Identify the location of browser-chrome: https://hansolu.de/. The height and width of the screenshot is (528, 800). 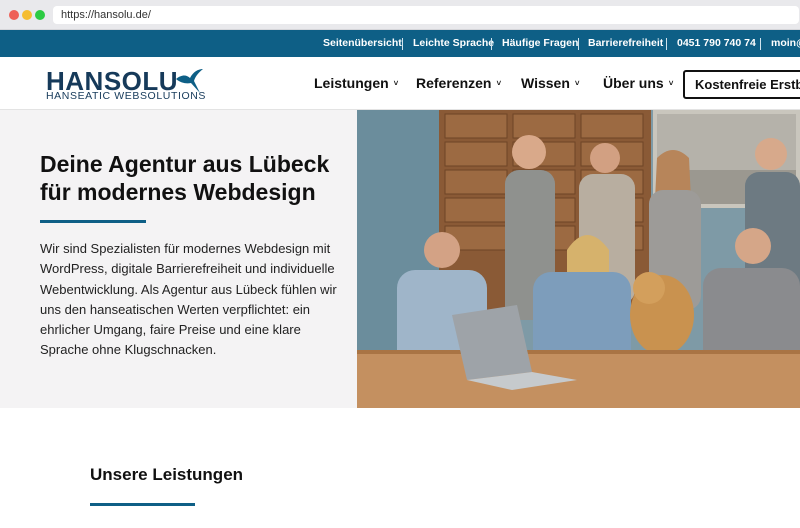
(400, 15).